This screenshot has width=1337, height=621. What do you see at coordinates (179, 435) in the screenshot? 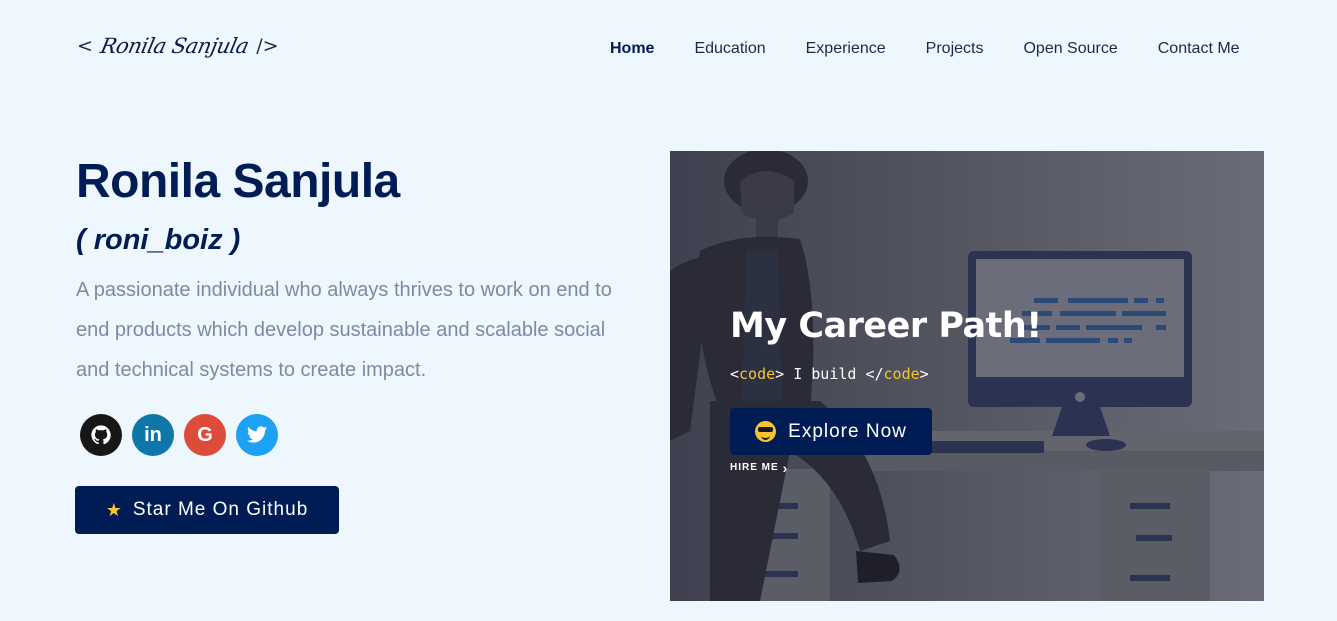
I see `social-links: in G` at bounding box center [179, 435].